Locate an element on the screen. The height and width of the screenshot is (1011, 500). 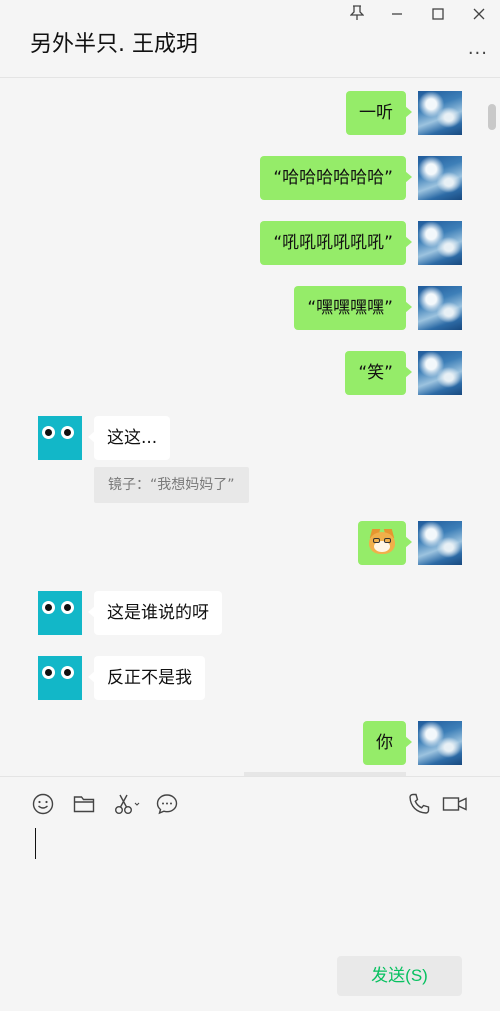
quoted-message: 镜子：“我想妈妈了” is located at coordinates (171, 485).